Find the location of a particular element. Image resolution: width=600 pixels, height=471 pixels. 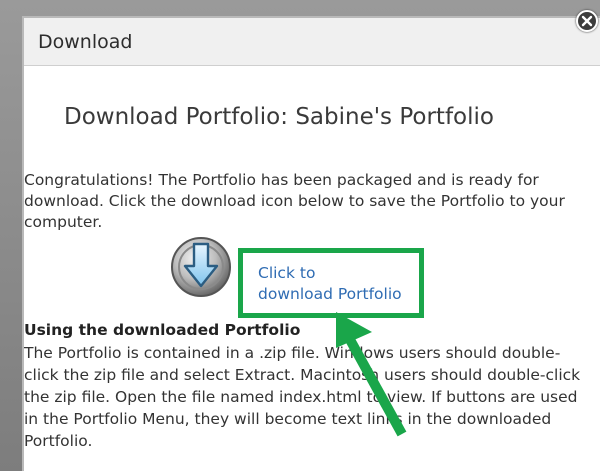

download-arrow-icon is located at coordinates (201, 267).